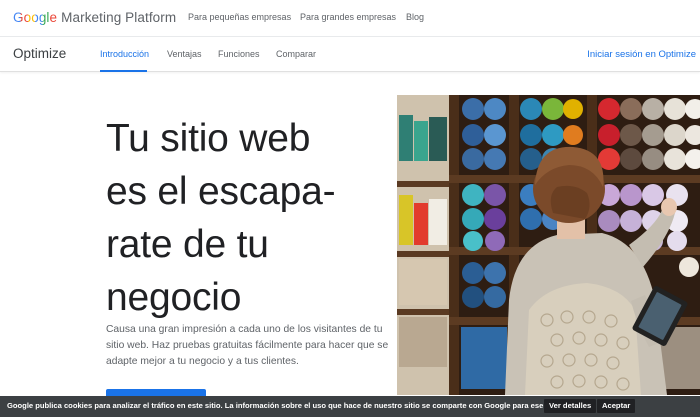  Describe the element at coordinates (208, 138) in the screenshot. I see `headline-line: Tu sitio web` at that location.